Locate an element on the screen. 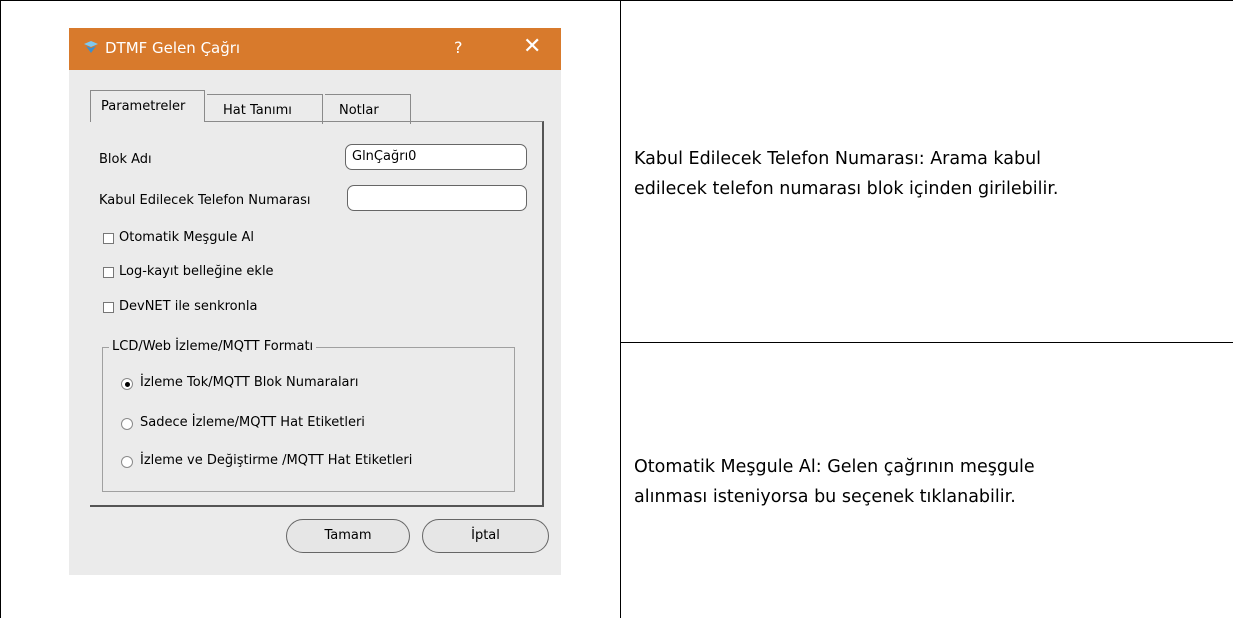  dialog-titlebar: DTMF Gelen Çağrı ? ✕ is located at coordinates (315, 49).